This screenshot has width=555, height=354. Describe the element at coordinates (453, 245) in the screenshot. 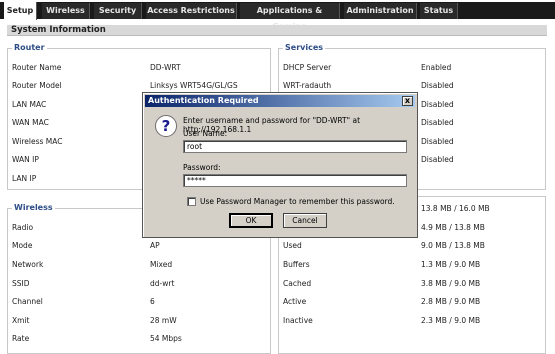

I see `memory-used-value: 9.0 MB / 13.8 MB` at that location.